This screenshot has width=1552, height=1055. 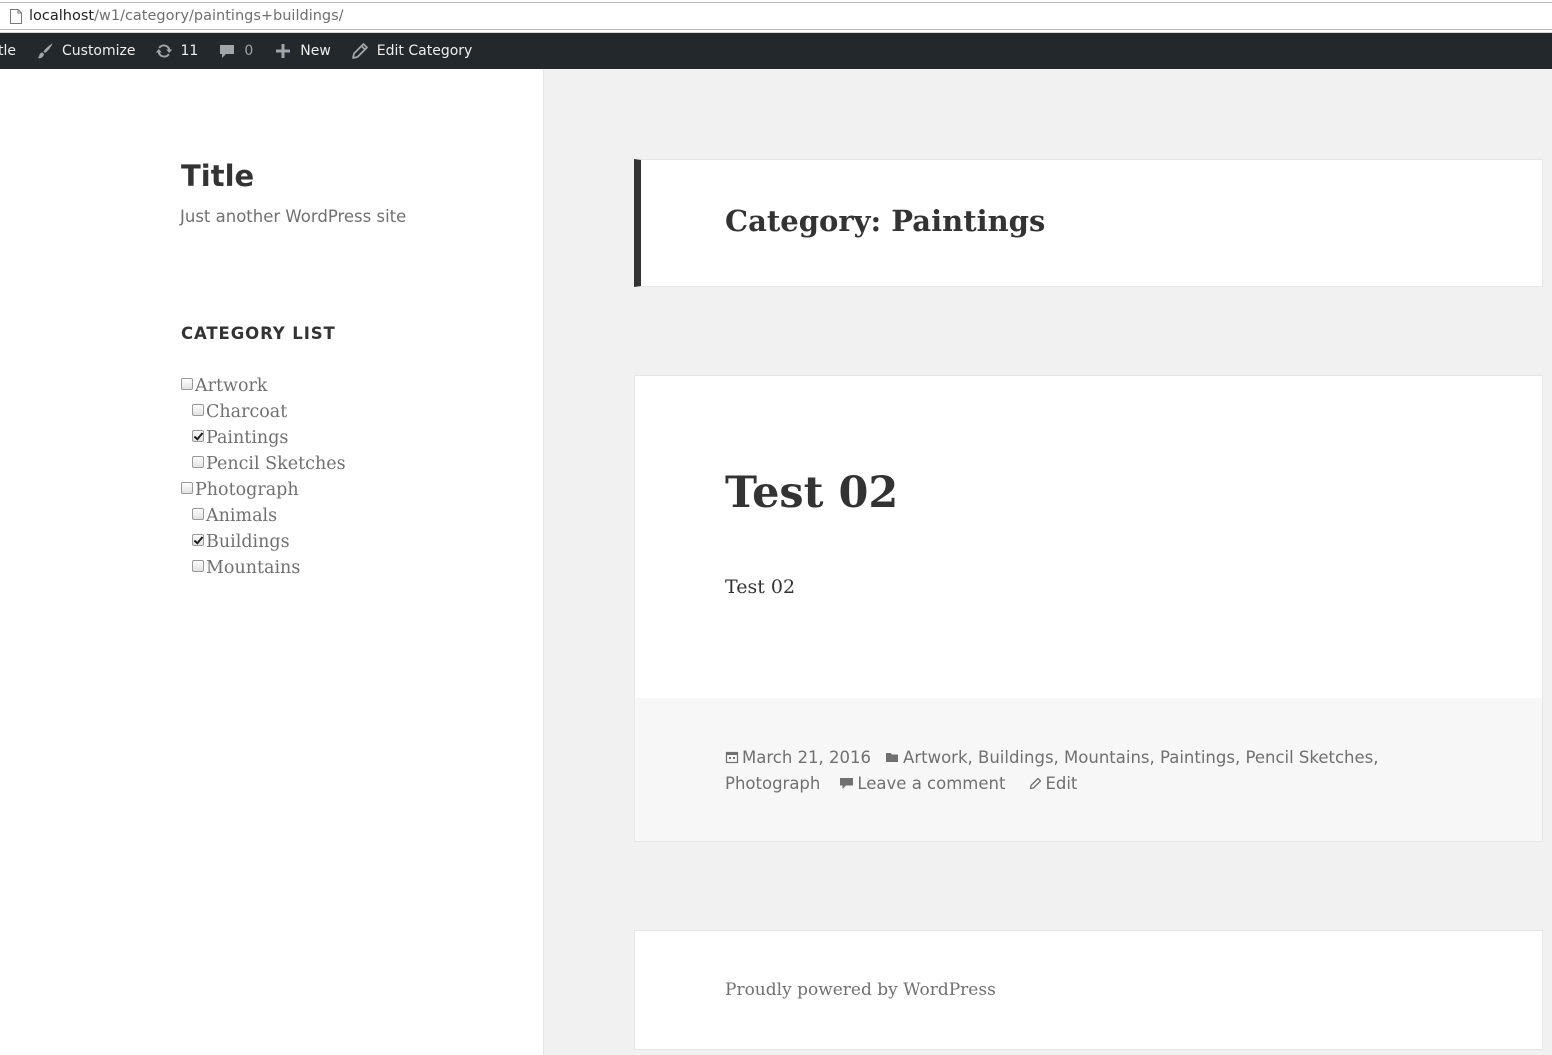 What do you see at coordinates (811, 493) in the screenshot?
I see `post-title: Test 02` at bounding box center [811, 493].